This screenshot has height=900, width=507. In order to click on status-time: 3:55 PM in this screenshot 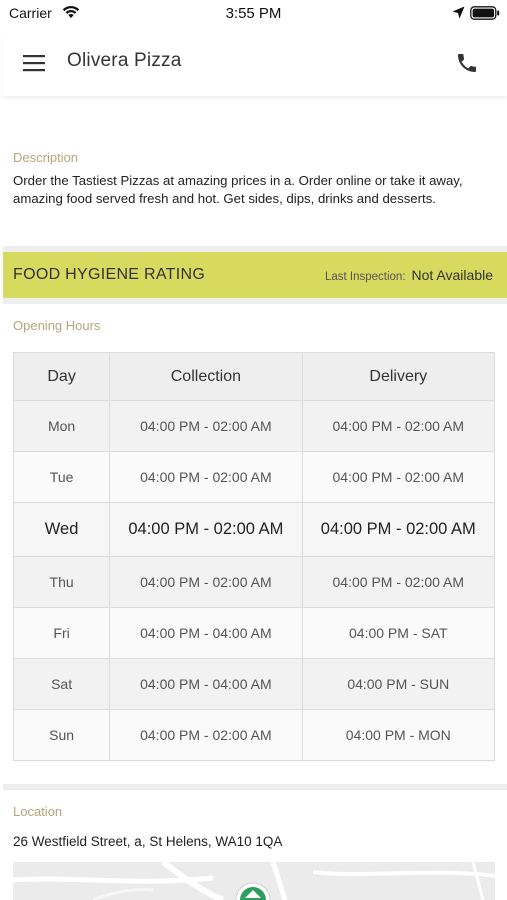, I will do `click(253, 13)`.